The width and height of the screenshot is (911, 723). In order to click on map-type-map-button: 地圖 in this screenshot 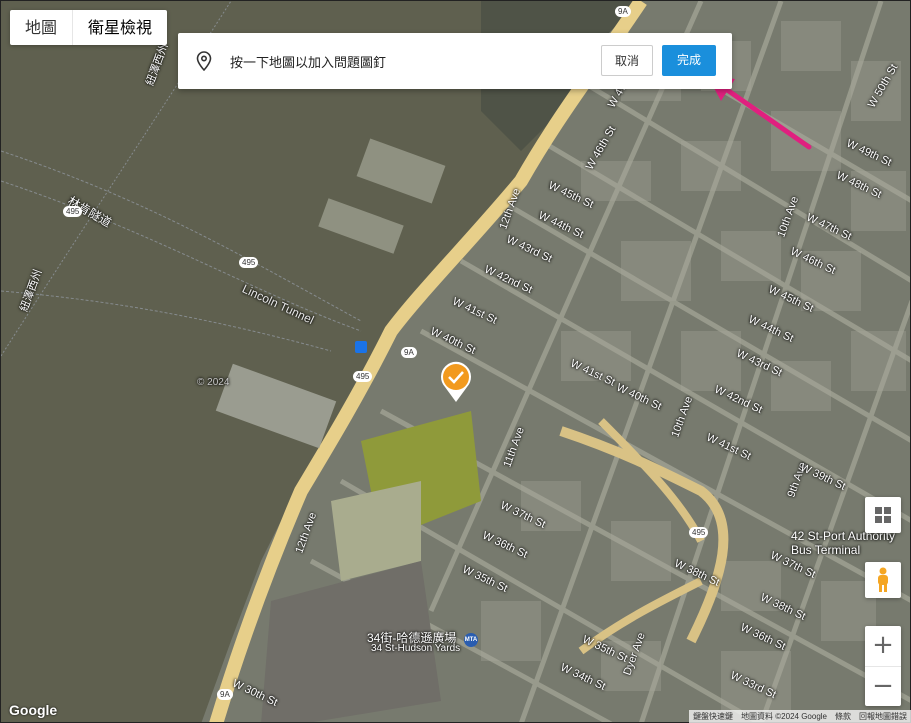, I will do `click(41, 27)`.